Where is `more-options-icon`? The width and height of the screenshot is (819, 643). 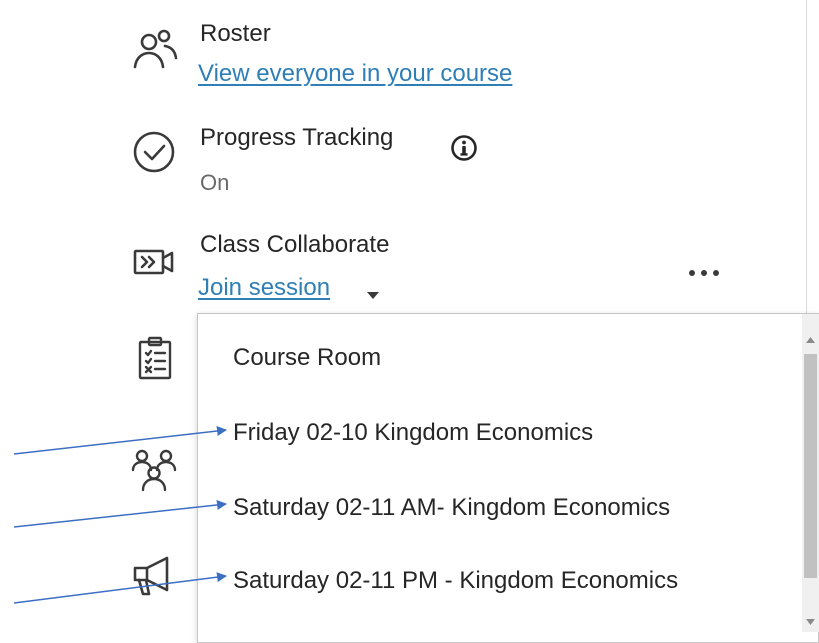 more-options-icon is located at coordinates (704, 273).